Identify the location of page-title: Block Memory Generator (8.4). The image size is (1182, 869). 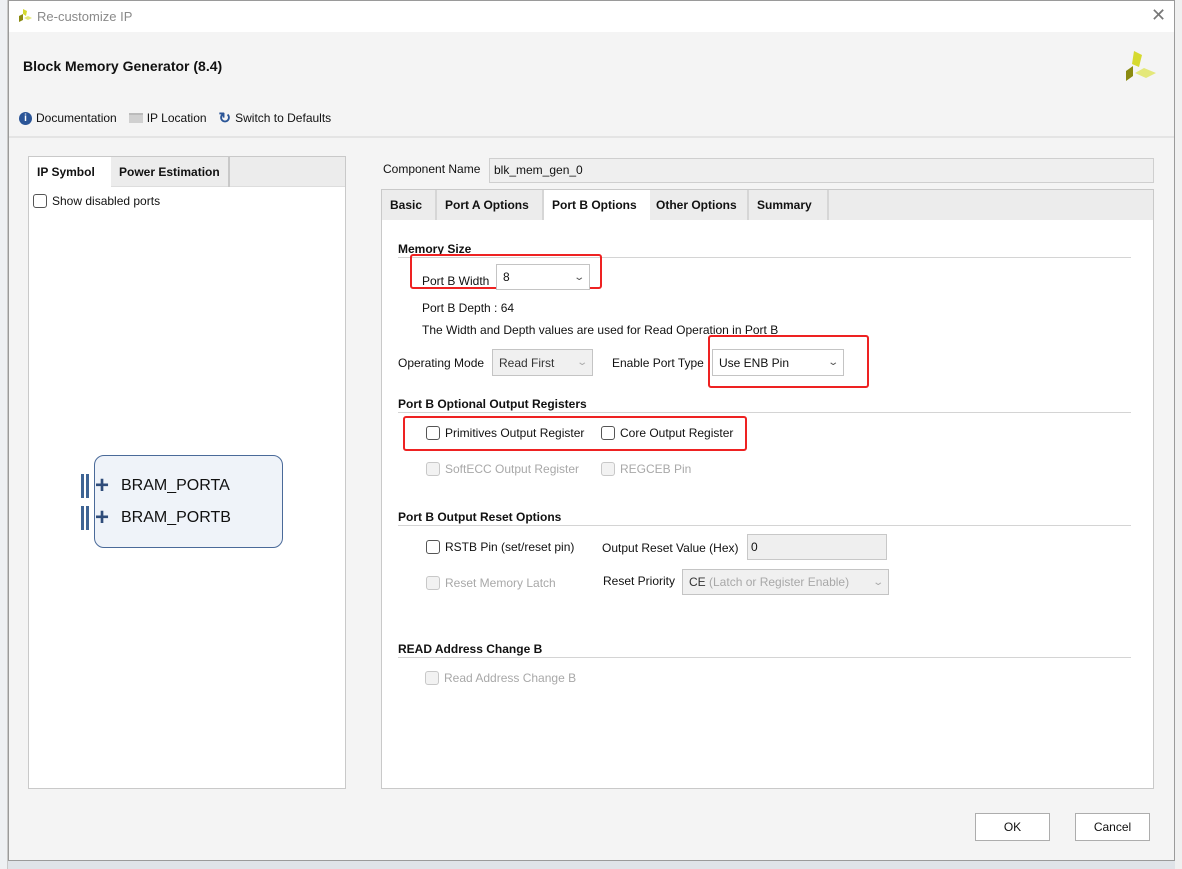
(123, 66).